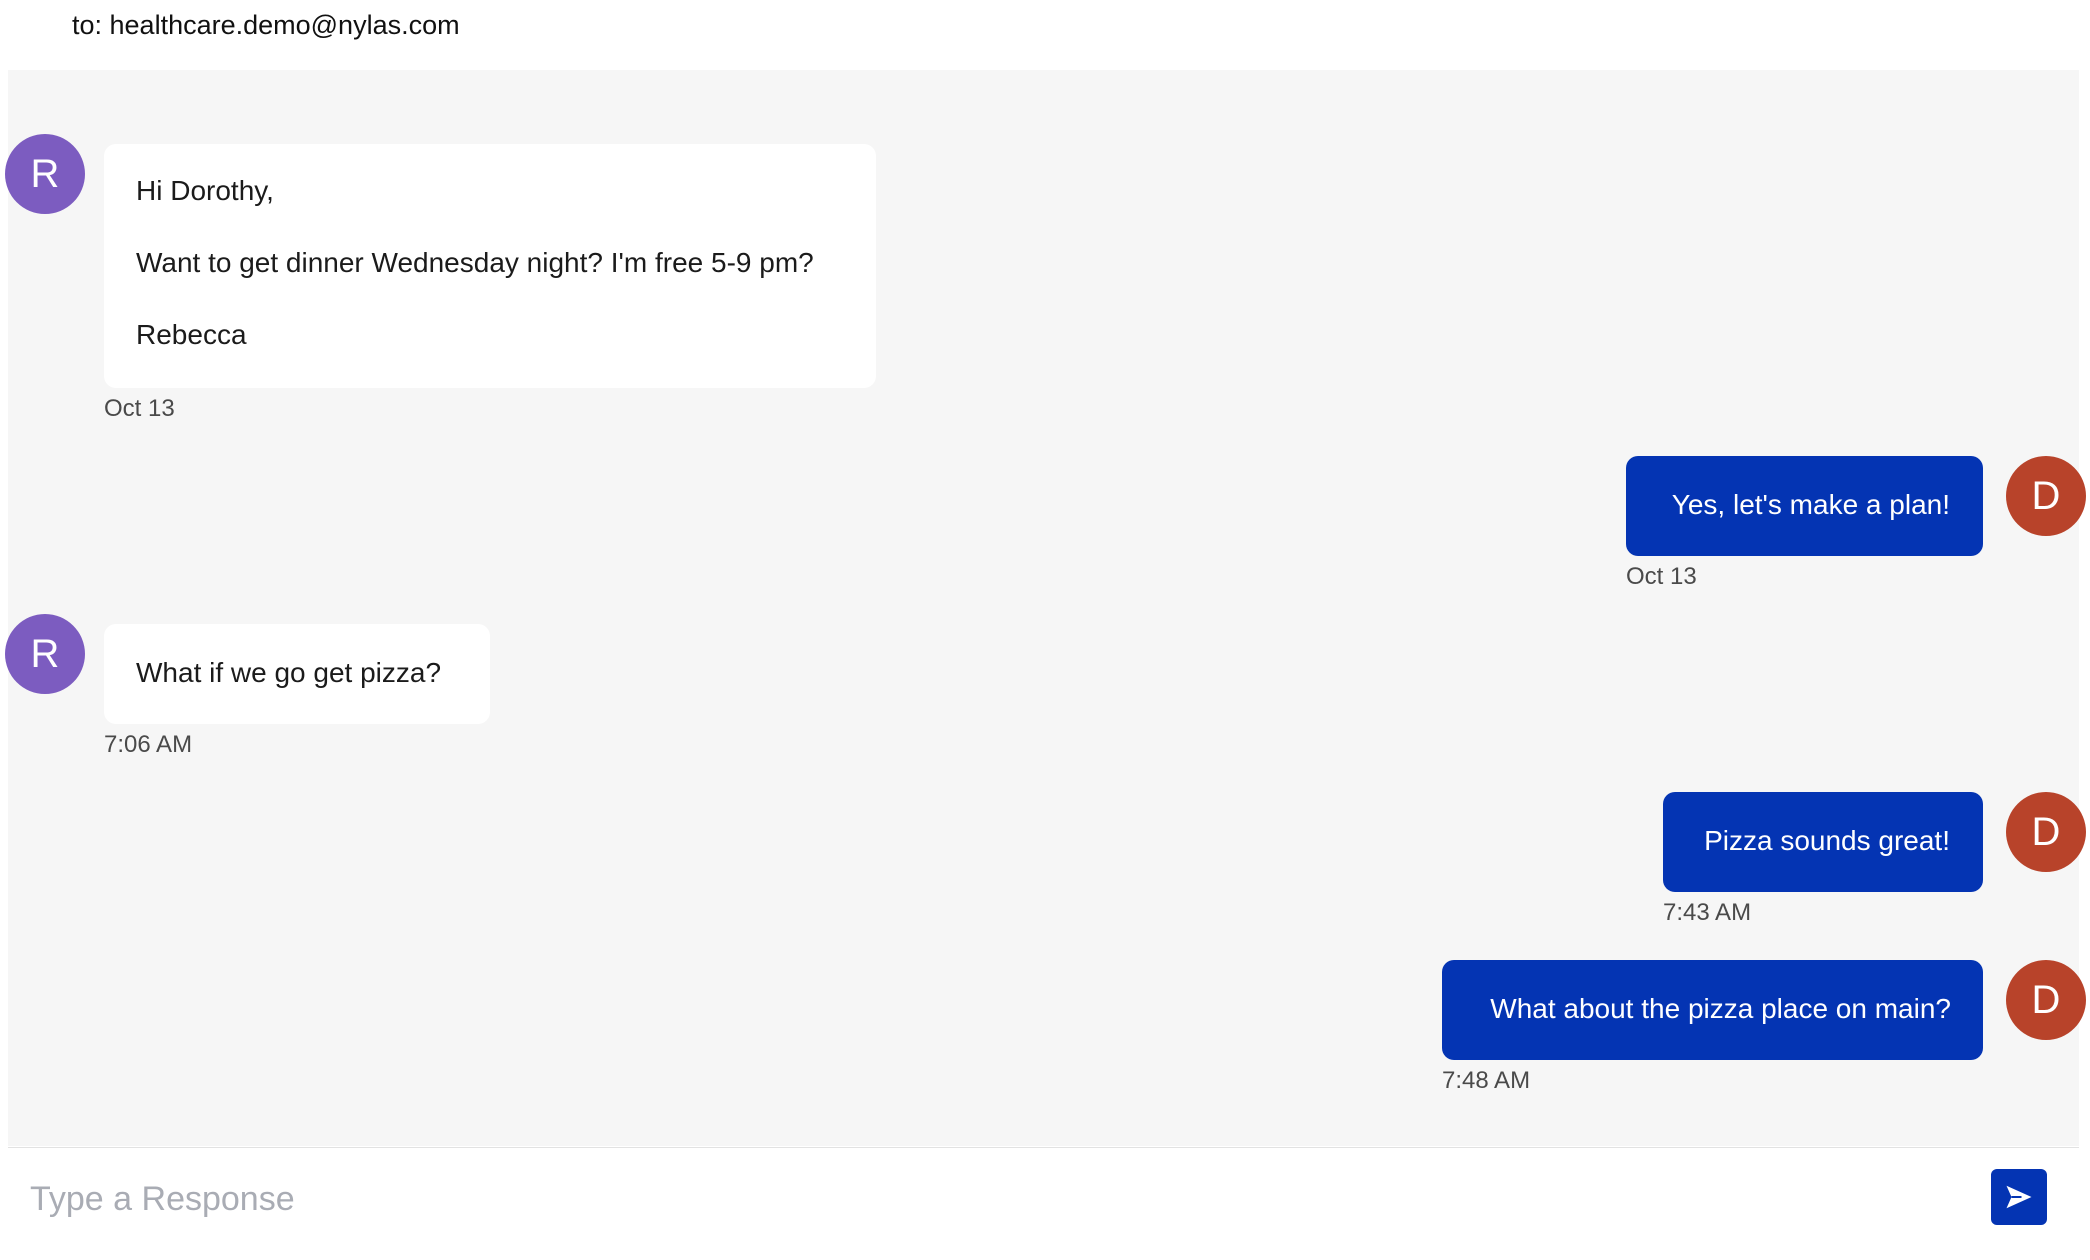 The image size is (2090, 1260). I want to click on message-bubble: Pizza sounds great!, so click(1823, 842).